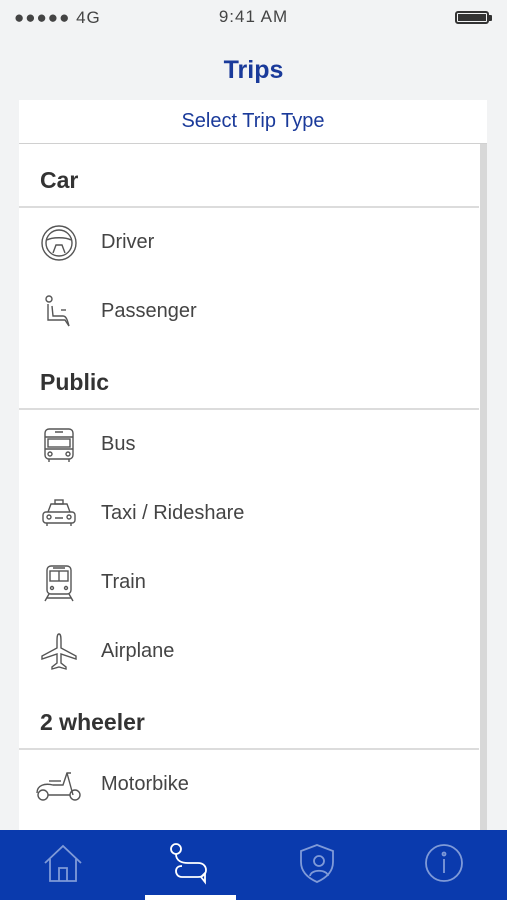  I want to click on list-item-motorbike: Motorbike, so click(249, 784).